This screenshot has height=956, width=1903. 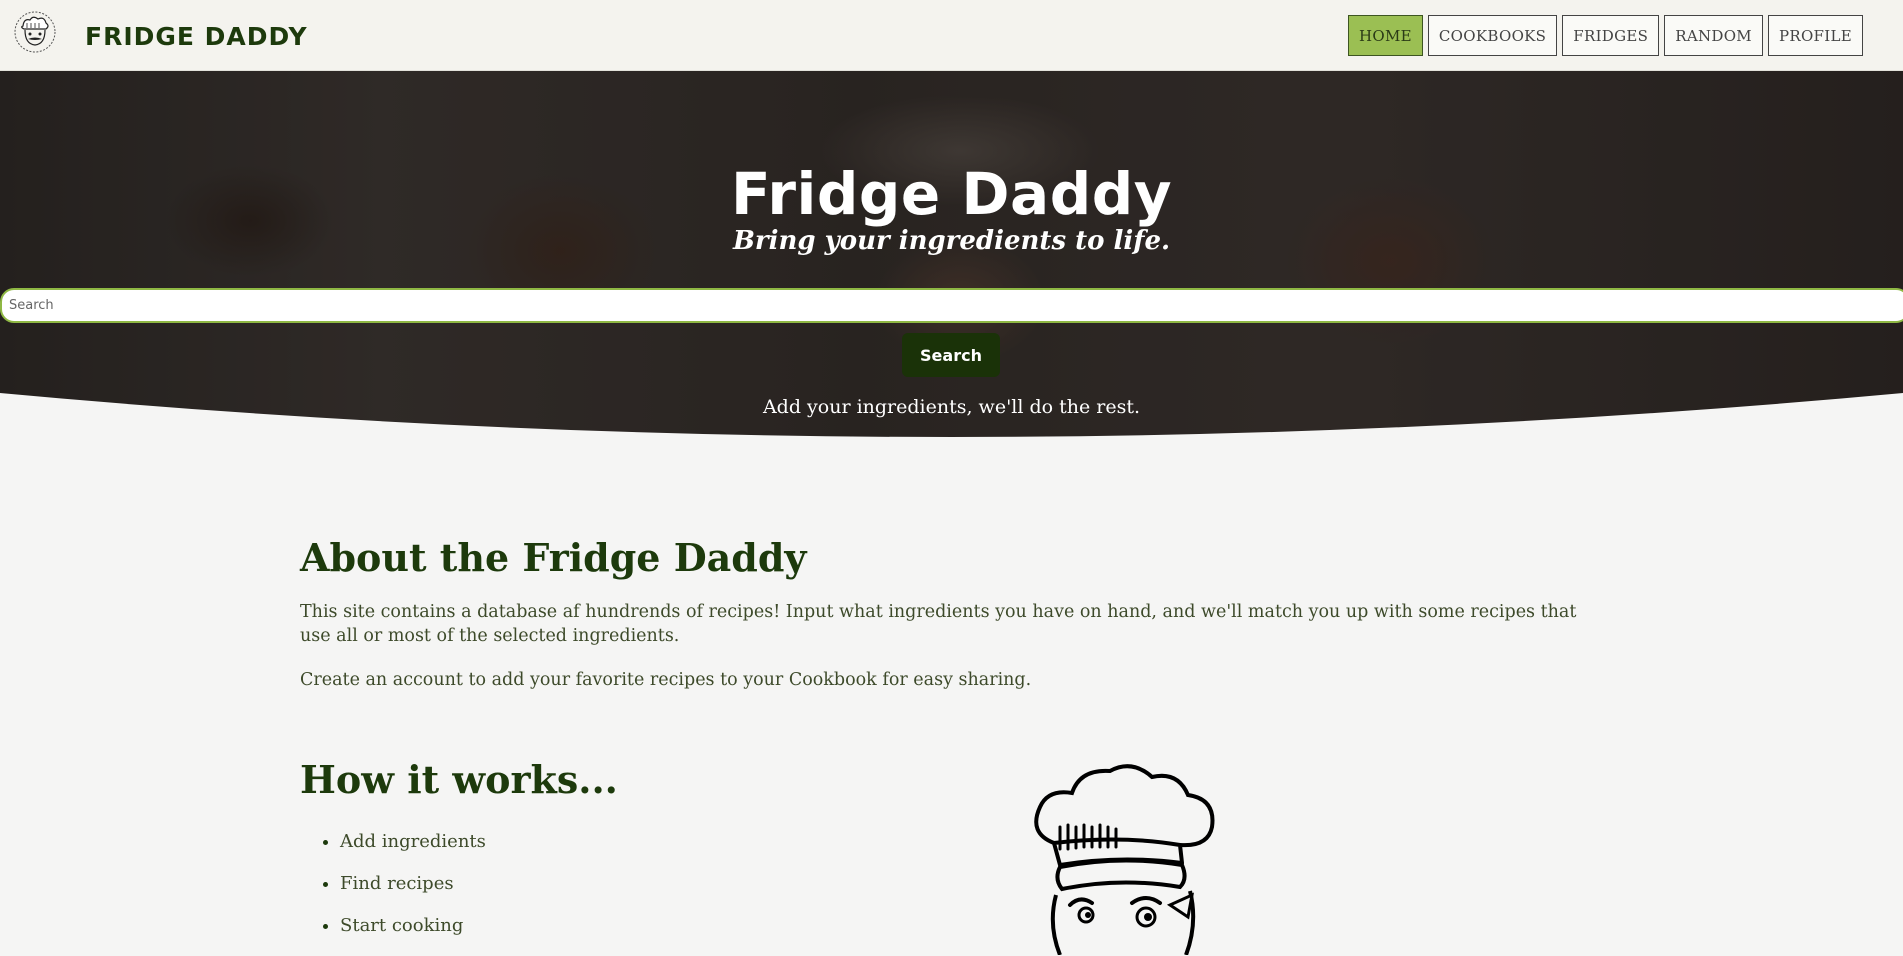 What do you see at coordinates (1385, 35) in the screenshot?
I see `nav-home: HOME` at bounding box center [1385, 35].